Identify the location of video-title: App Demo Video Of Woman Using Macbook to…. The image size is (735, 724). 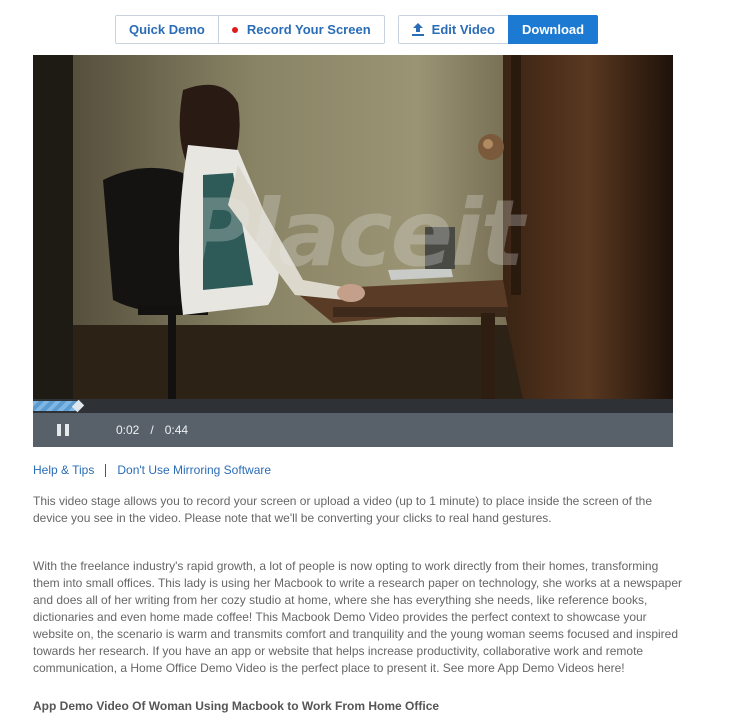
(236, 706).